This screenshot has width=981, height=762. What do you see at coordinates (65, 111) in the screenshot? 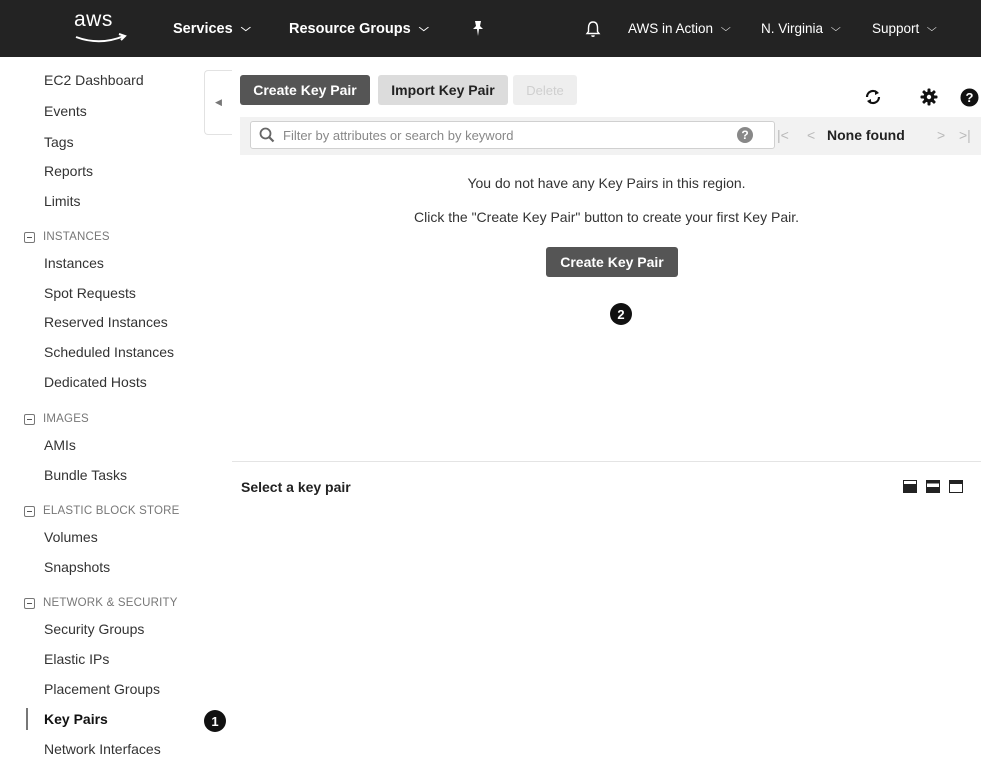
I see `sidebar-item-events: Events` at bounding box center [65, 111].